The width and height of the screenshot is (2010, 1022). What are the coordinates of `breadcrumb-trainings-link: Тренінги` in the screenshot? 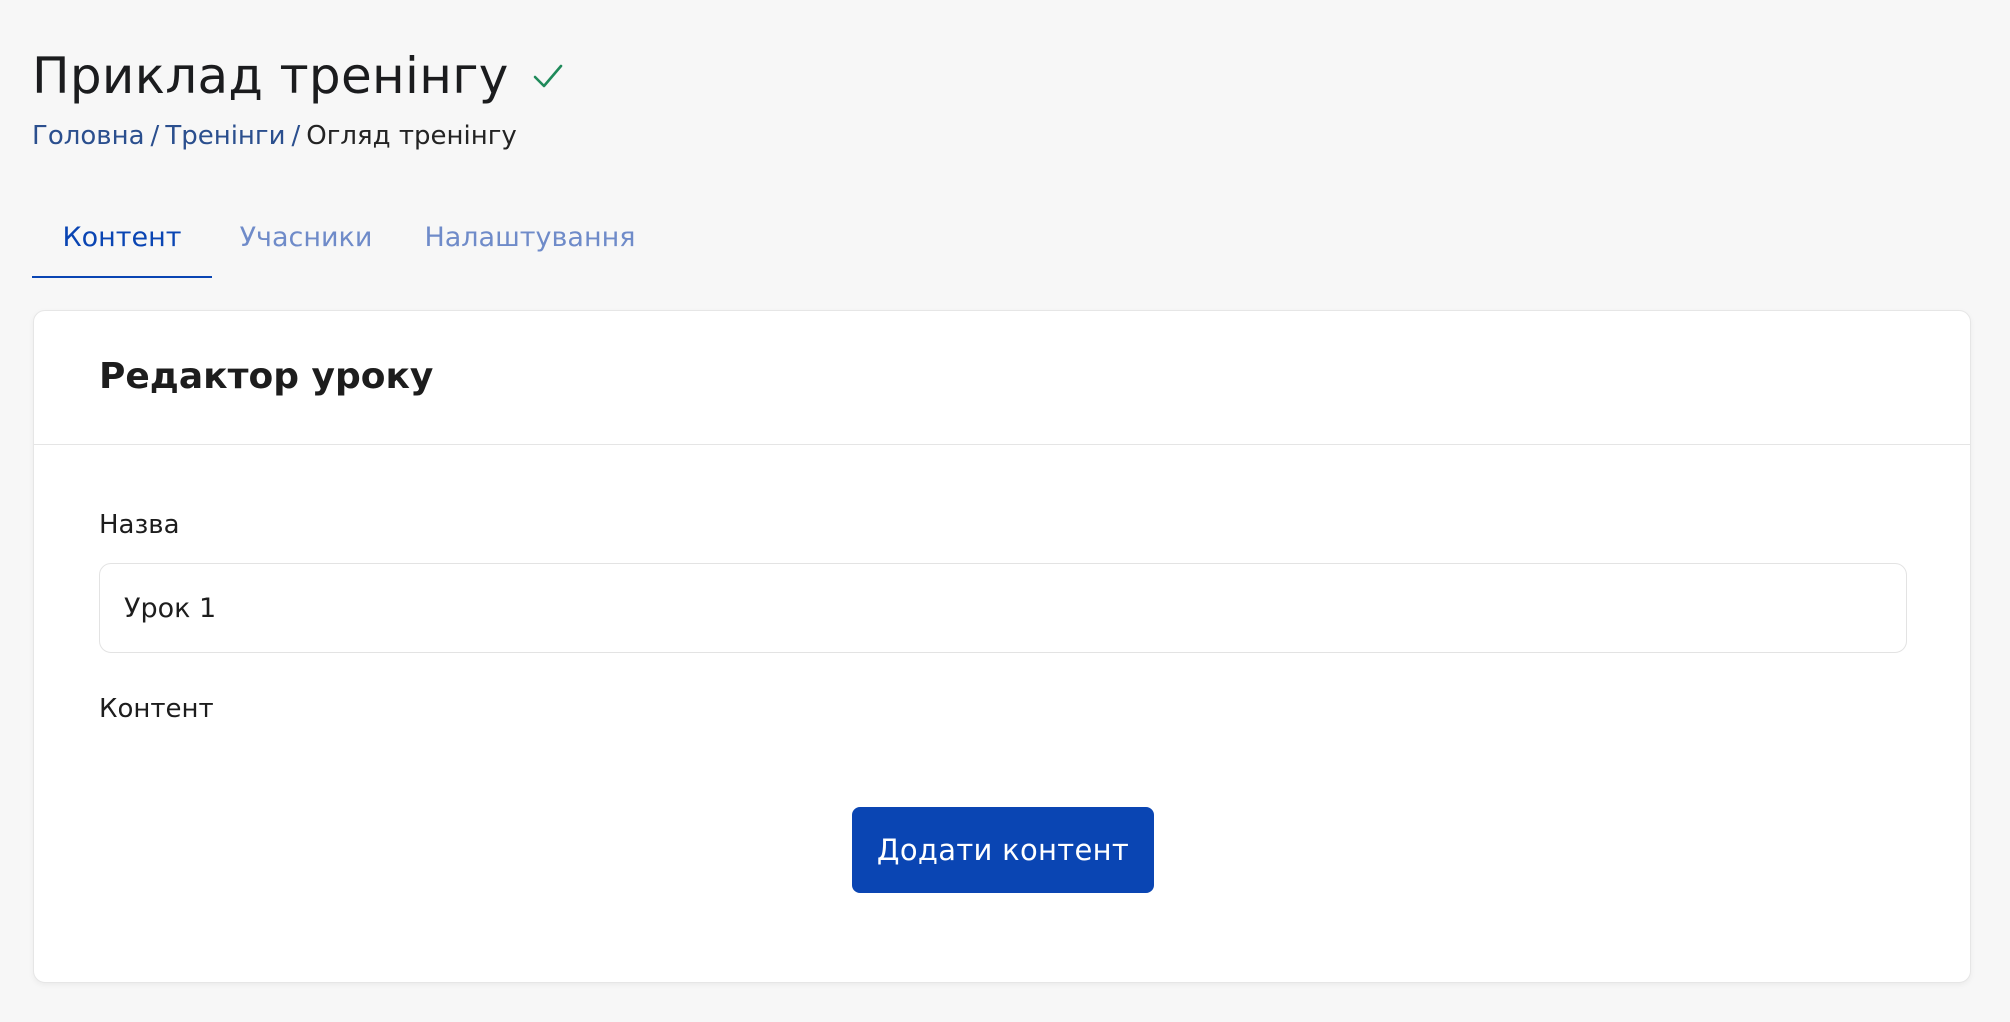 It's located at (225, 136).